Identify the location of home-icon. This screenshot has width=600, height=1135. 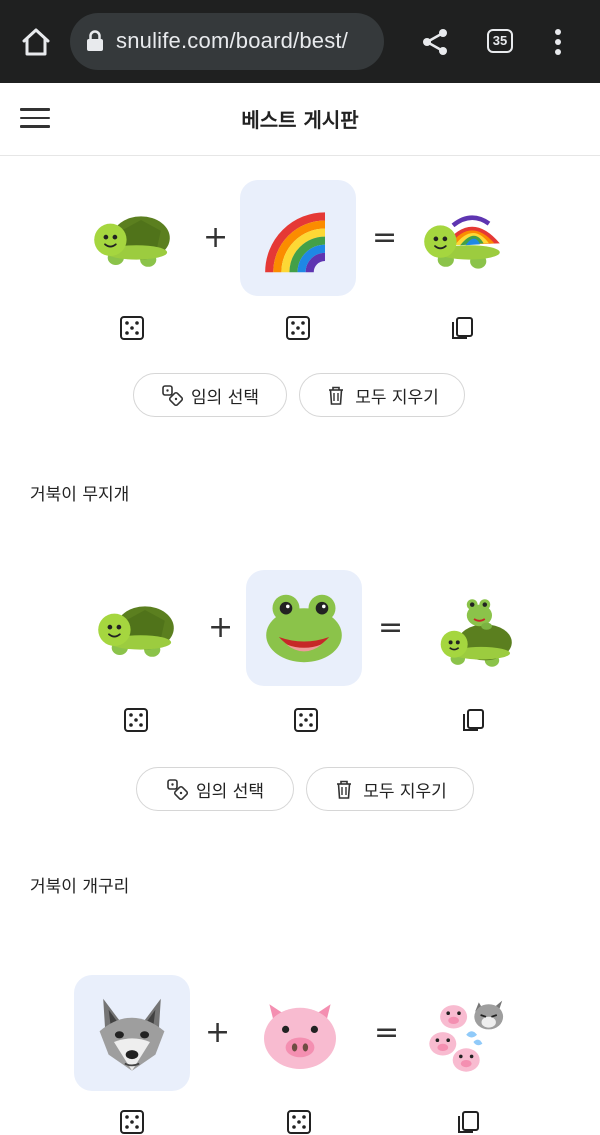
(36, 42).